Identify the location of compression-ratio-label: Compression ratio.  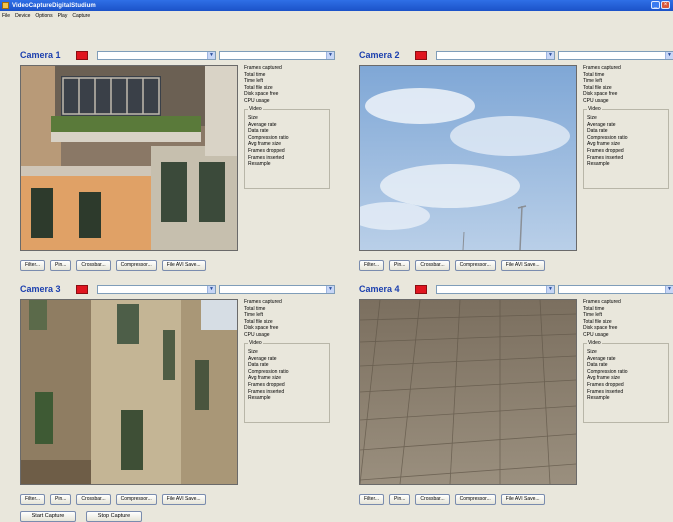
(607, 371).